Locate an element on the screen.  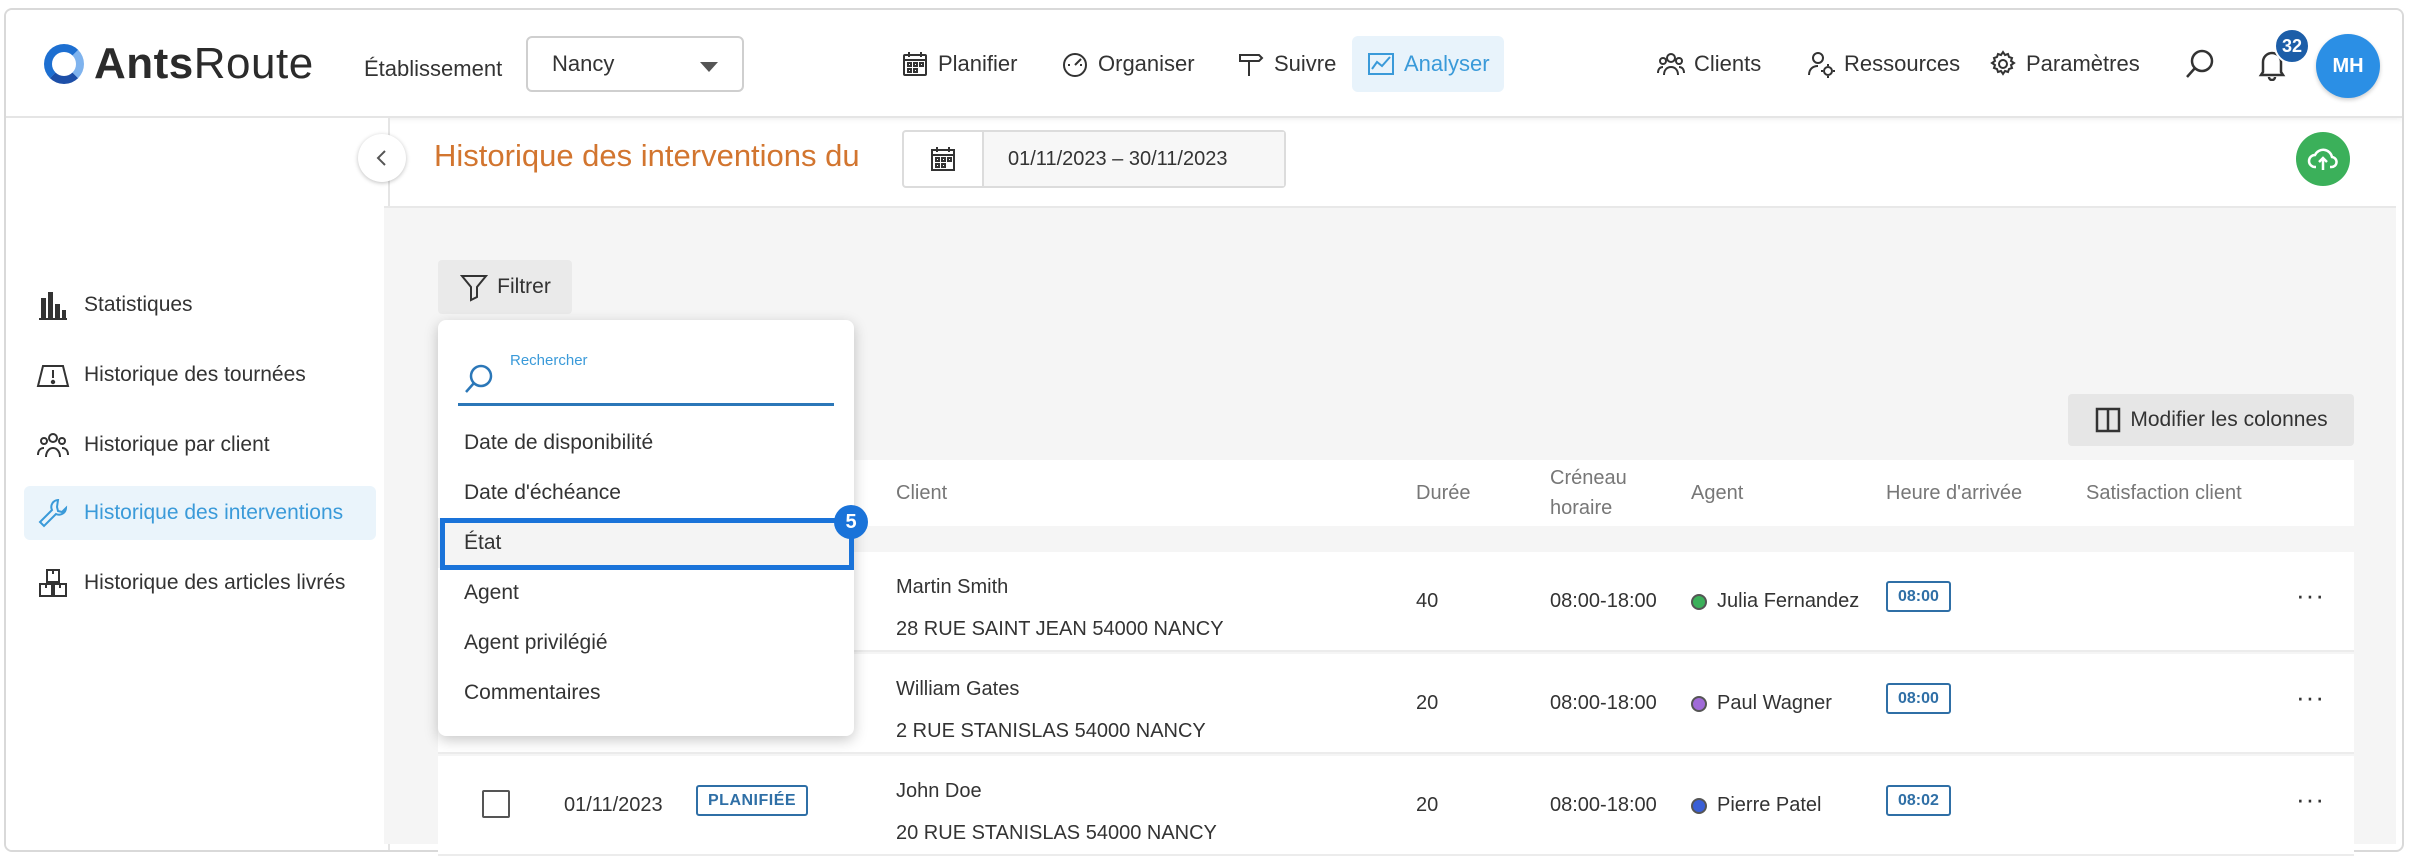
header-satisfaction: Satisfaction client is located at coordinates (2164, 493).